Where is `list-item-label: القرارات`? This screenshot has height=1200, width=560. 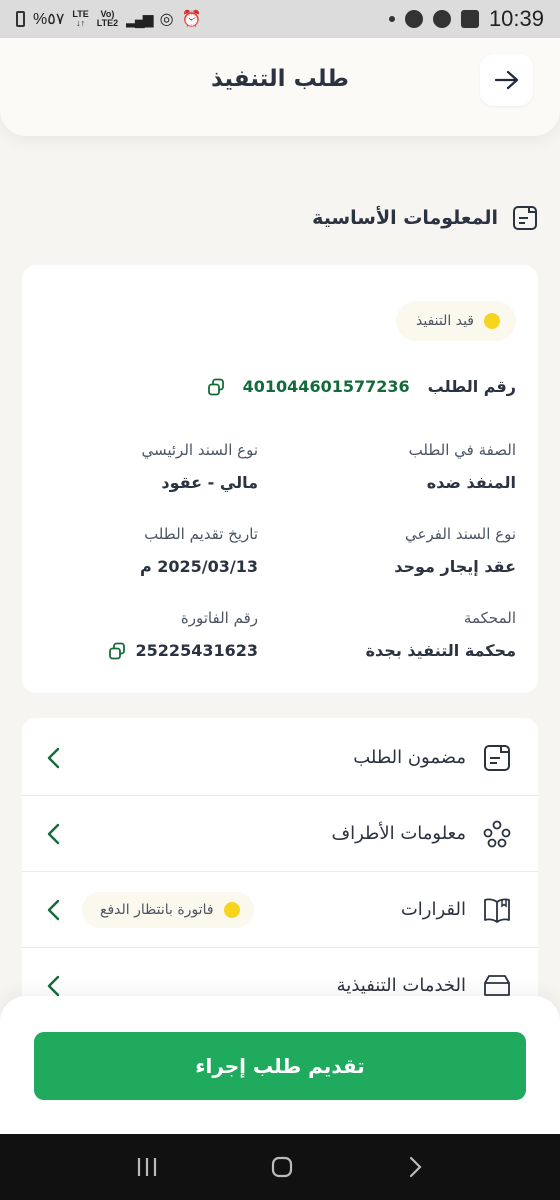
list-item-label: القرارات is located at coordinates (433, 909).